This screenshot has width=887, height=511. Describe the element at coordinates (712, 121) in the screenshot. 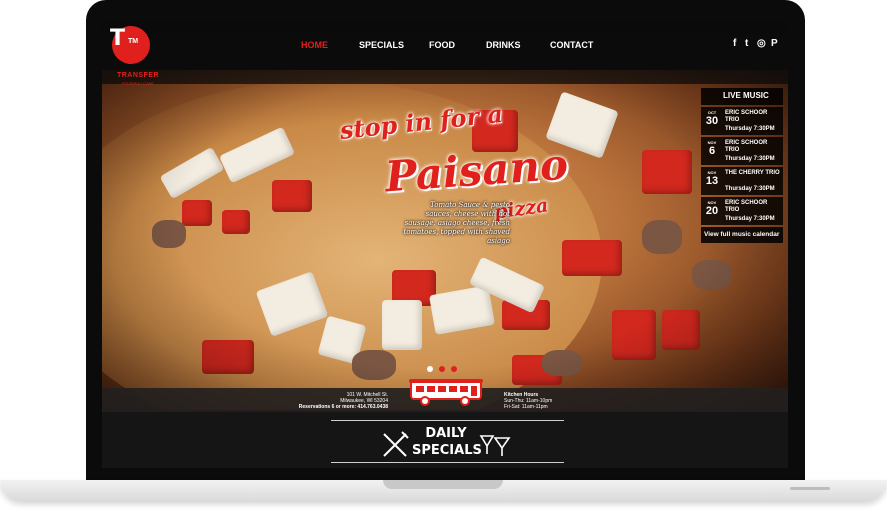

I see `event-day: 30` at that location.